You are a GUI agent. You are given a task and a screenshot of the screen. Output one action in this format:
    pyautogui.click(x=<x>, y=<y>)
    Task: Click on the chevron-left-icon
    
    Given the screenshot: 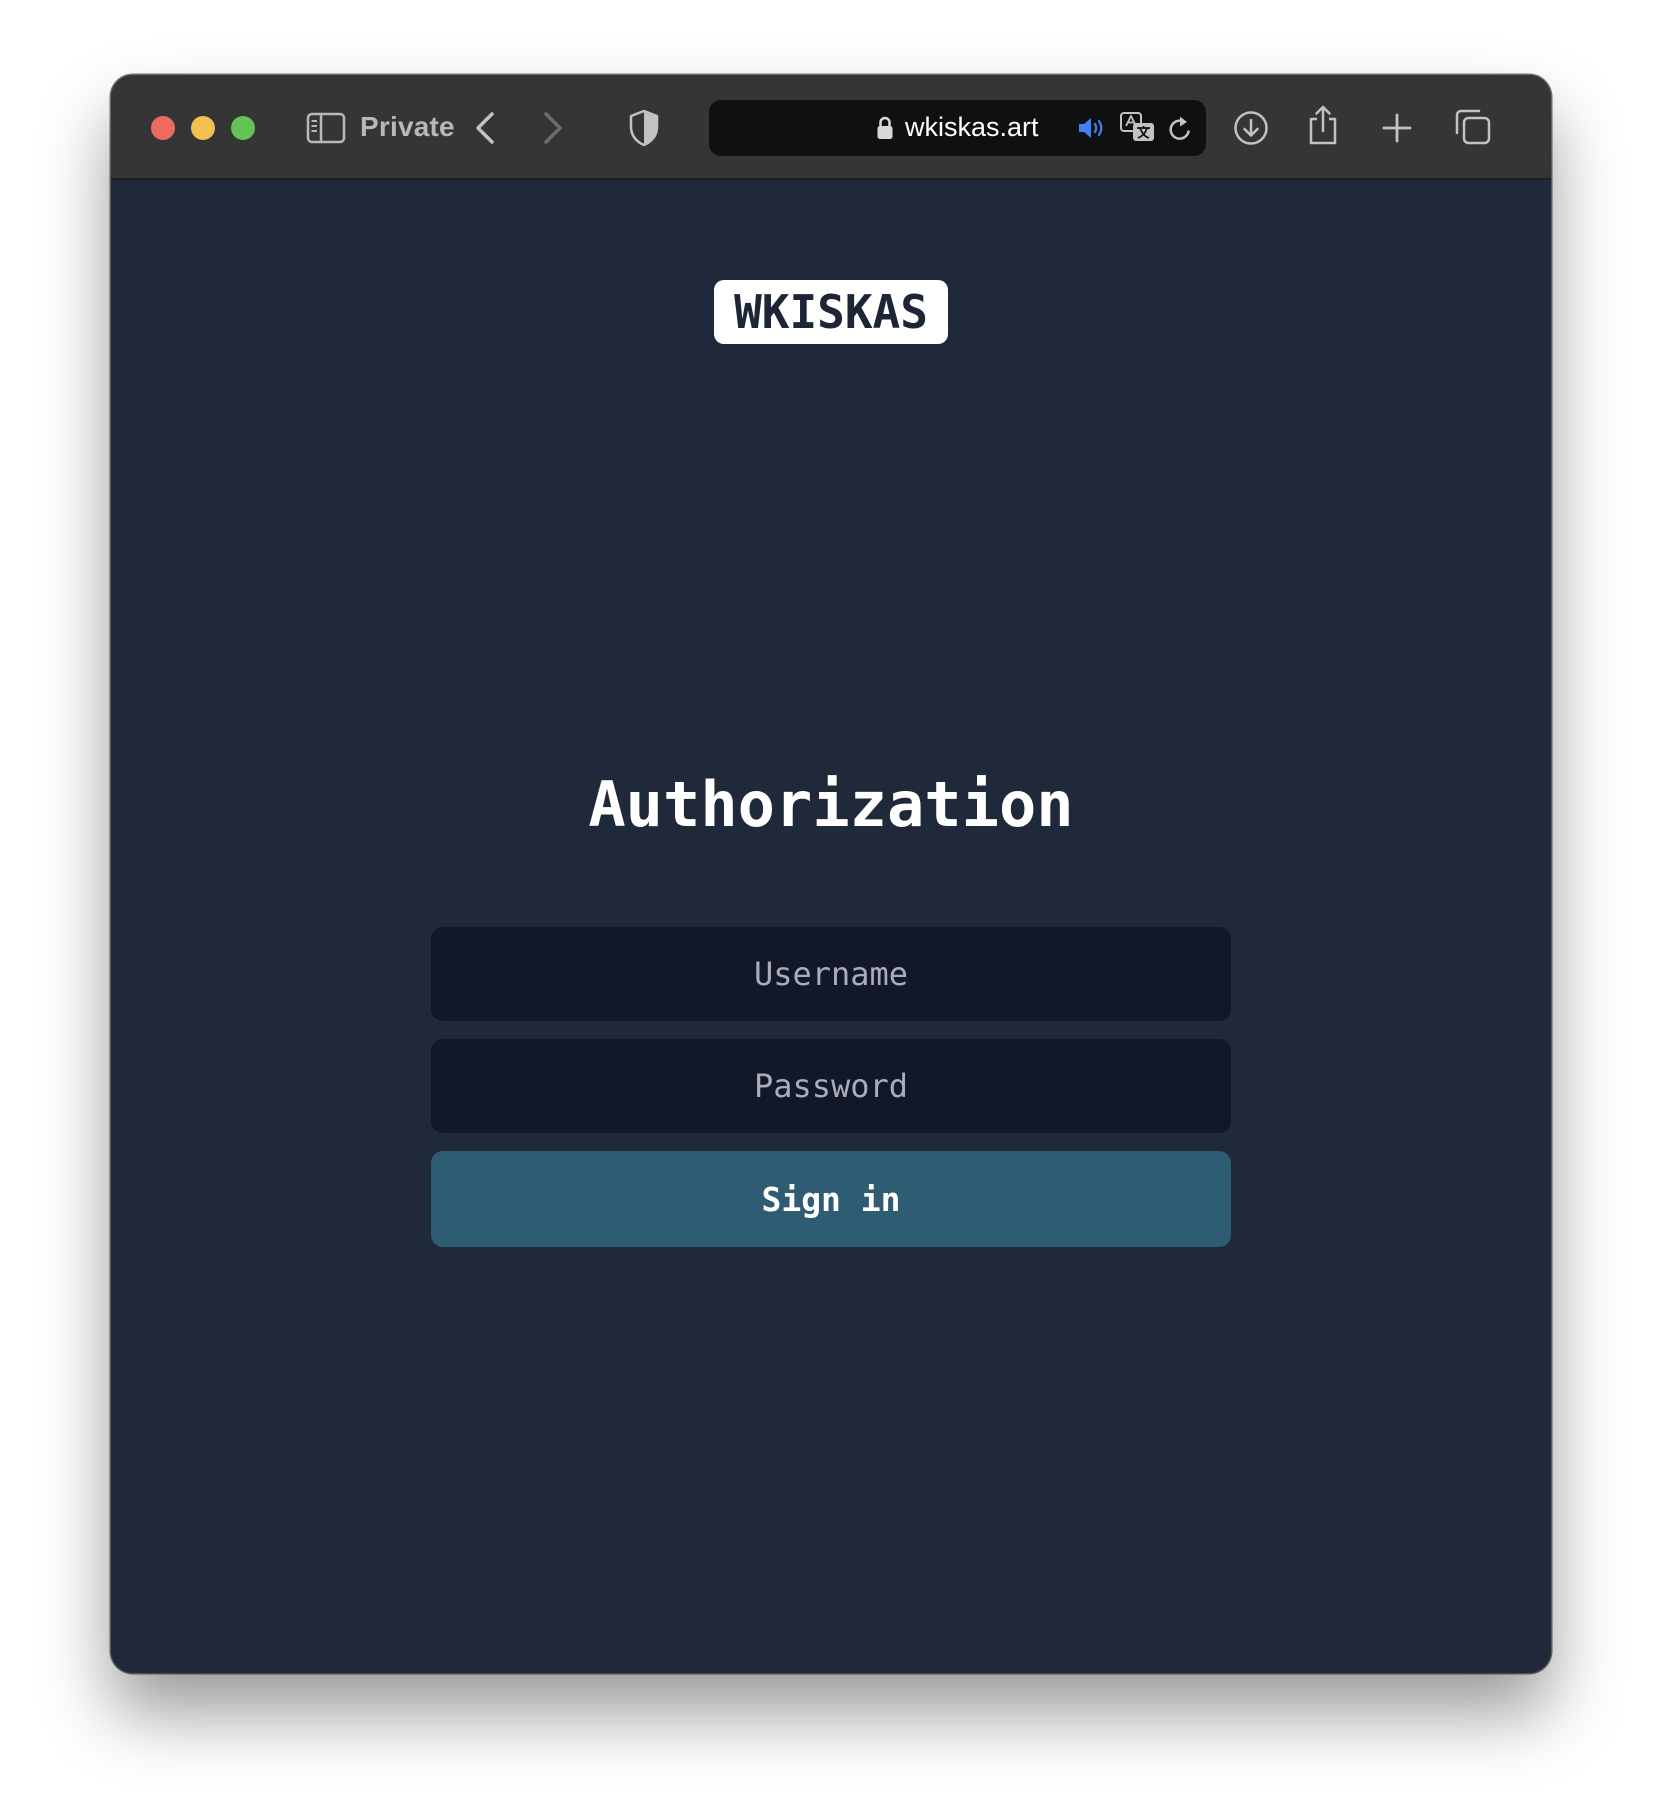 What is the action you would take?
    pyautogui.click(x=485, y=128)
    